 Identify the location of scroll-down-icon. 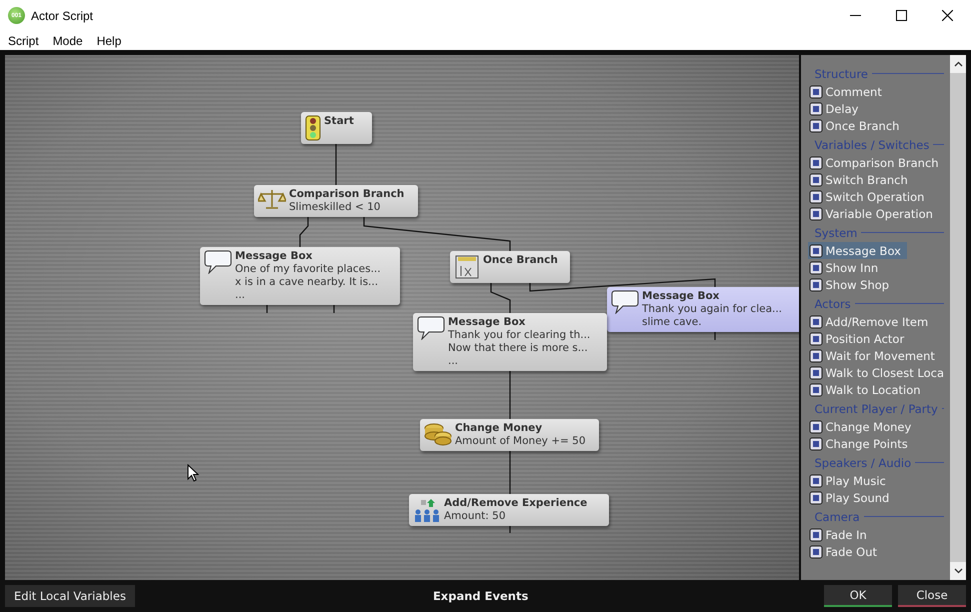
(958, 571).